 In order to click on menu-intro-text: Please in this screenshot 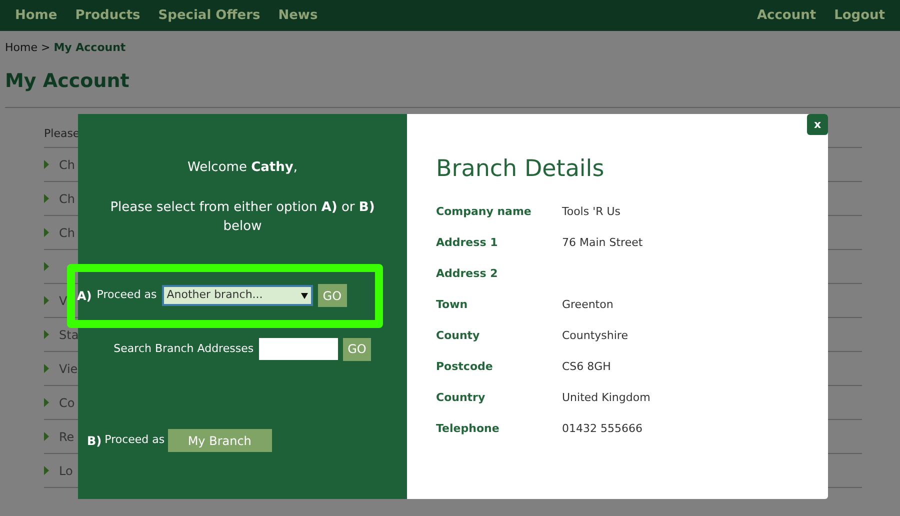, I will do `click(62, 133)`.